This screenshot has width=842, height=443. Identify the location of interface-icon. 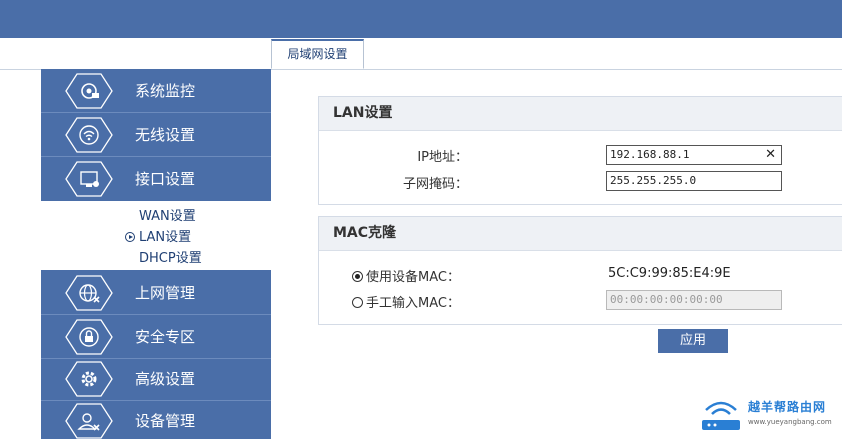
(89, 179).